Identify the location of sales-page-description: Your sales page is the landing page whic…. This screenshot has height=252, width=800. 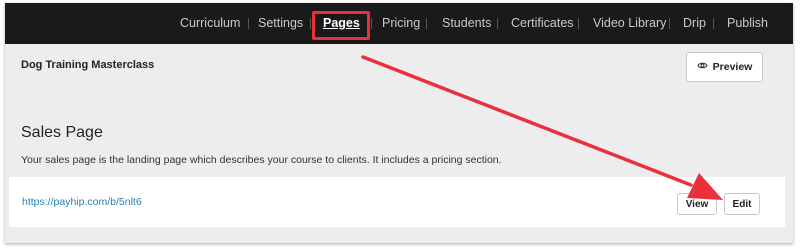
(261, 160).